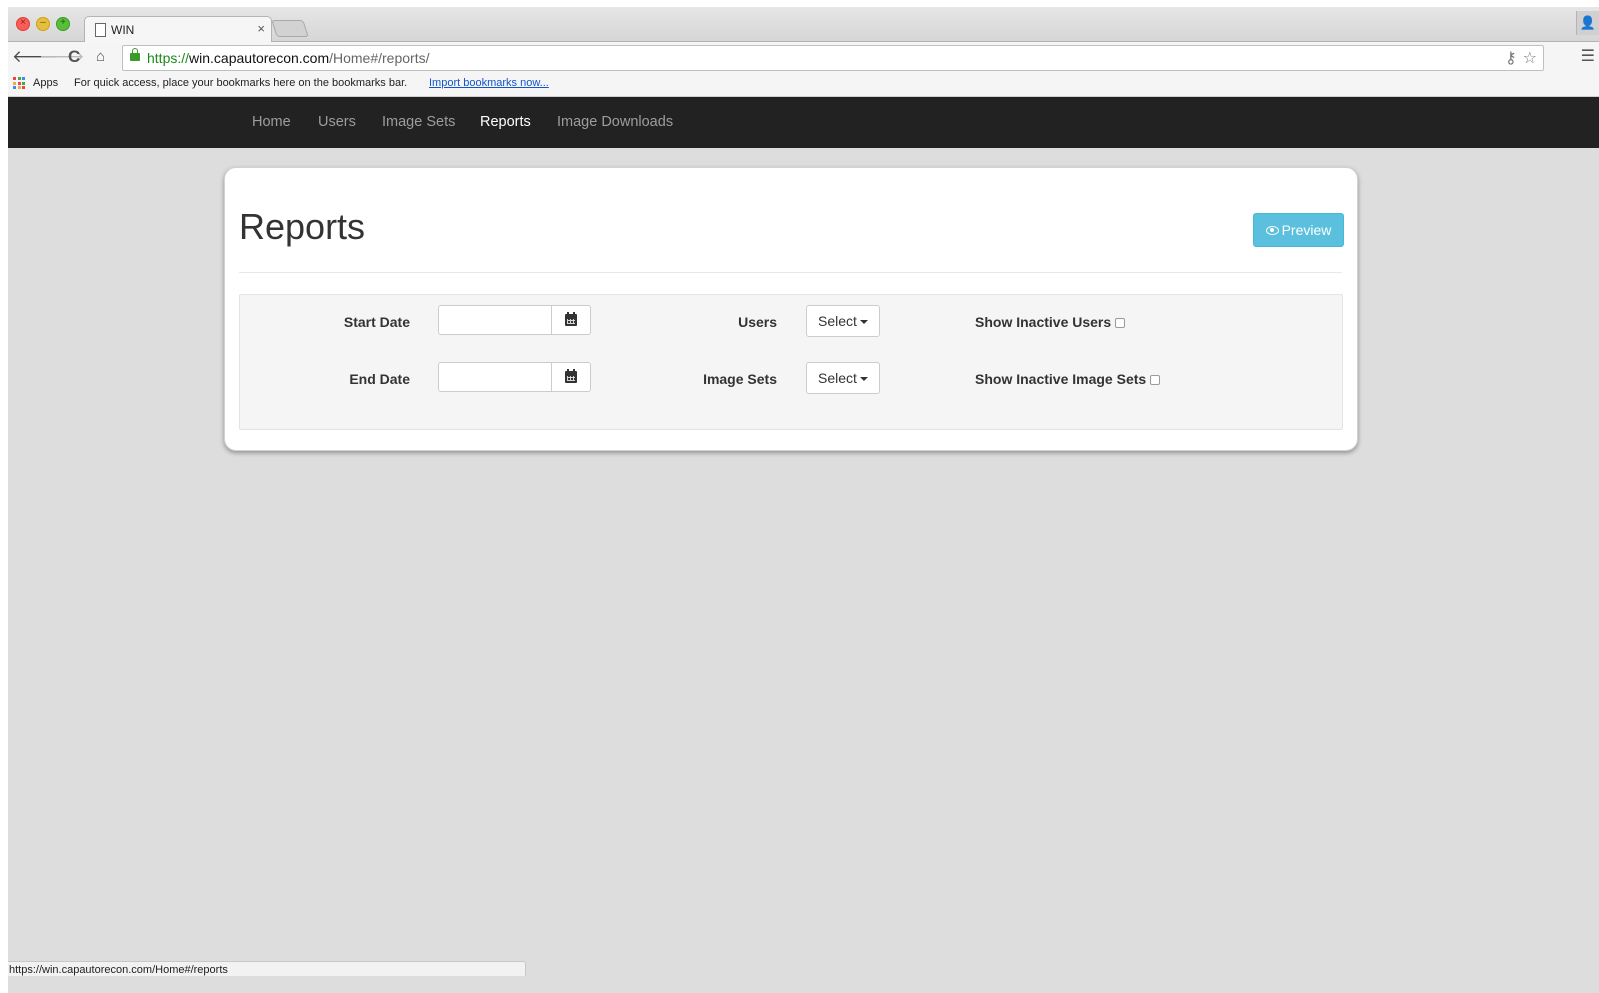  I want to click on nav-image-downloads: Image Downloads, so click(615, 122).